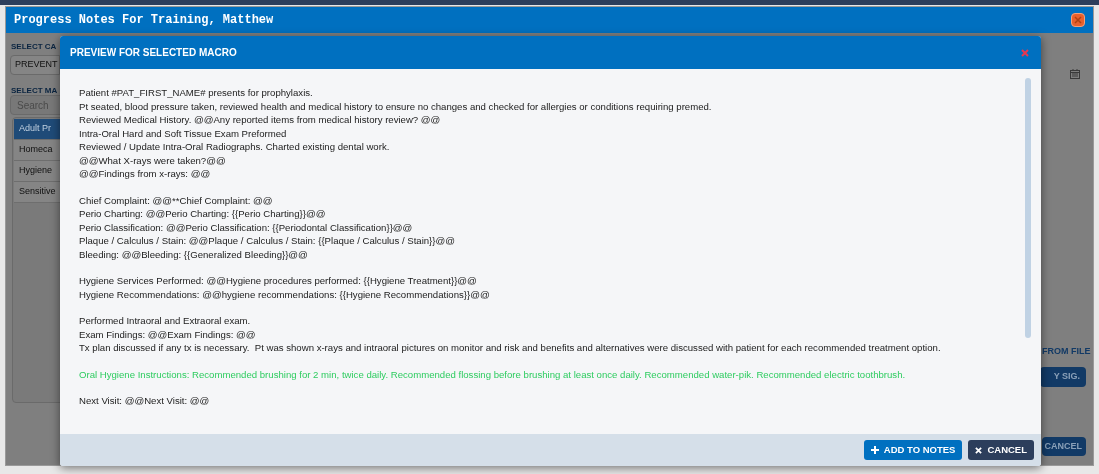 The height and width of the screenshot is (474, 1099). What do you see at coordinates (144, 401) in the screenshot?
I see `note-line: Next Visit: @@Next Visit: @@` at bounding box center [144, 401].